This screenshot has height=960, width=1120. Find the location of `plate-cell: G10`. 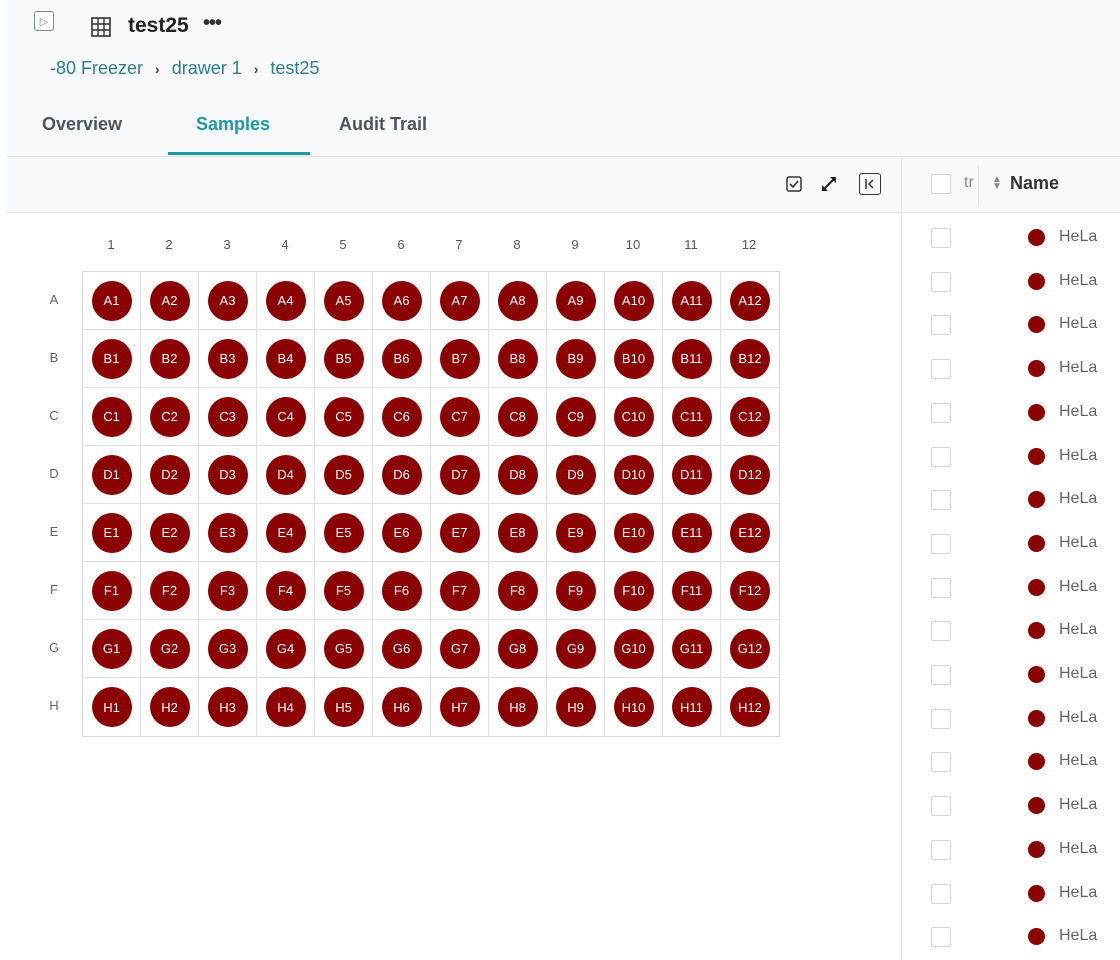

plate-cell: G10 is located at coordinates (634, 649).